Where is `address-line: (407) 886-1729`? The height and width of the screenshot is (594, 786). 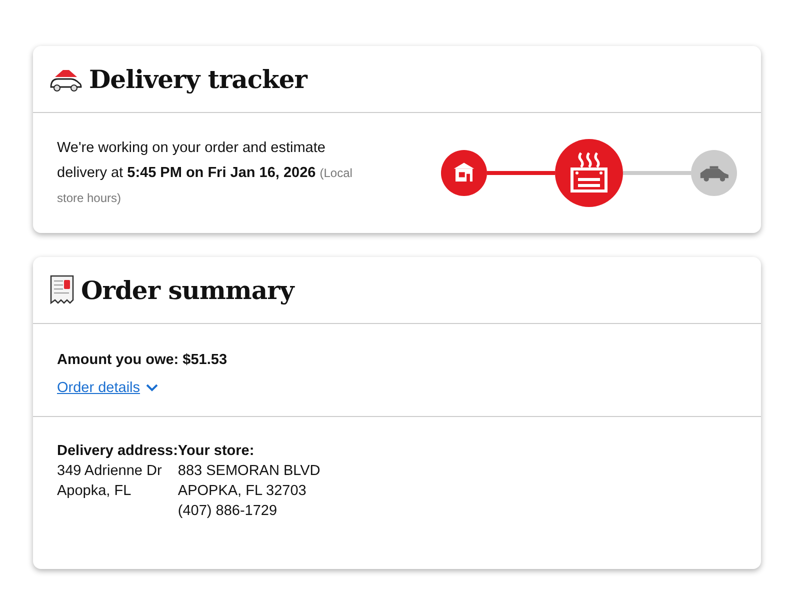
address-line: (407) 886-1729 is located at coordinates (228, 511).